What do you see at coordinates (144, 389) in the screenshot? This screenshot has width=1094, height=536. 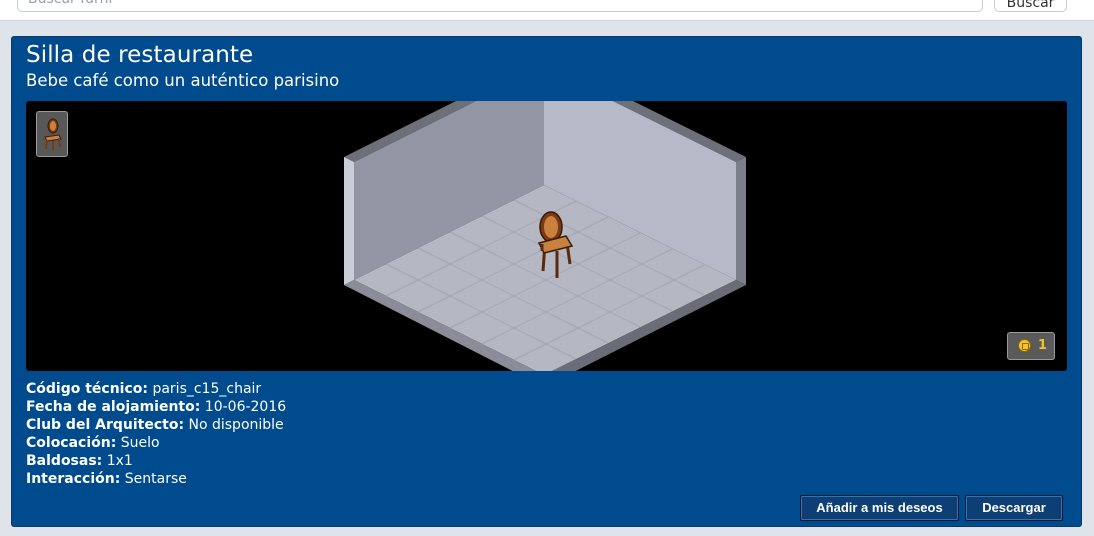 I see `detail-technical-code: Código técnico: paris_c15_chair` at bounding box center [144, 389].